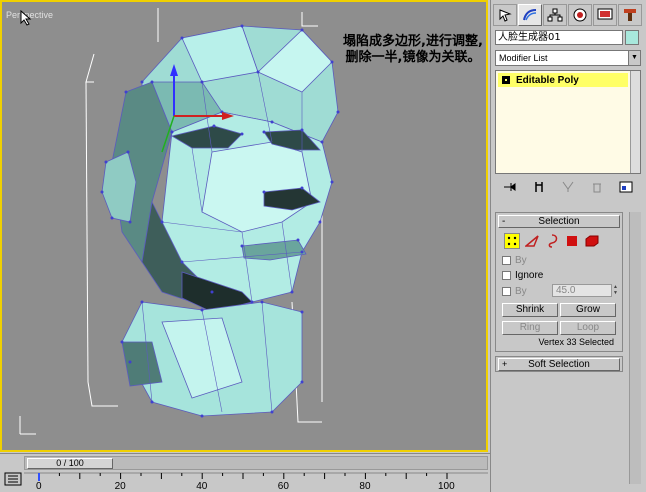 This screenshot has width=646, height=492. I want to click on selection-status: Vertex 33 Selected, so click(576, 342).